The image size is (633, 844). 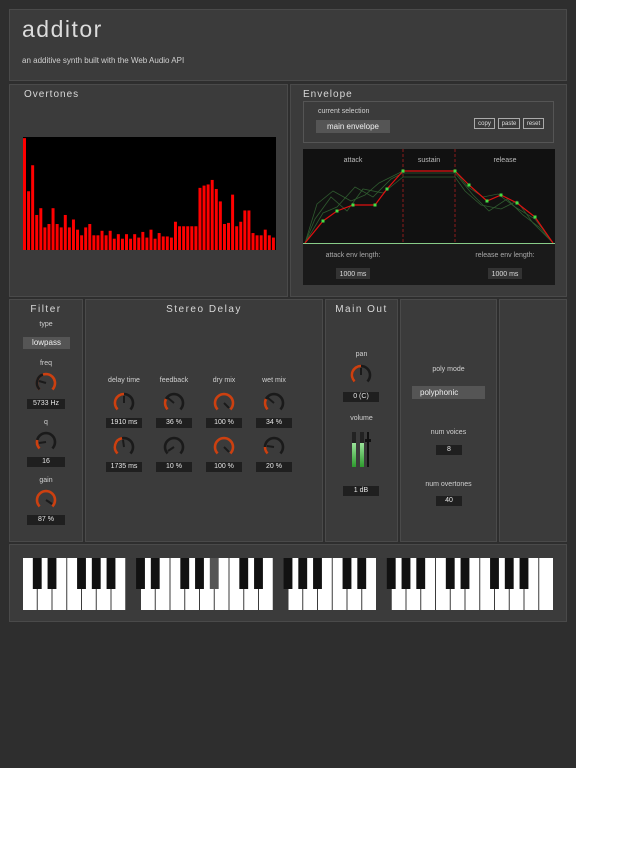 I want to click on poly-mode-select: polyphonic, so click(x=448, y=392).